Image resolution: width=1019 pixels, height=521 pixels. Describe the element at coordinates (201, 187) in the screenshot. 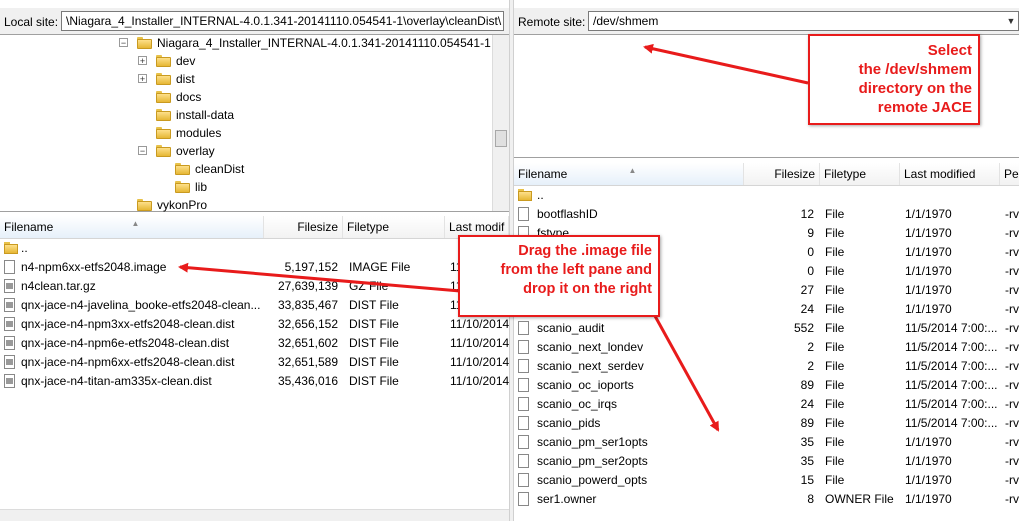

I see `tree-node-label: lib` at that location.